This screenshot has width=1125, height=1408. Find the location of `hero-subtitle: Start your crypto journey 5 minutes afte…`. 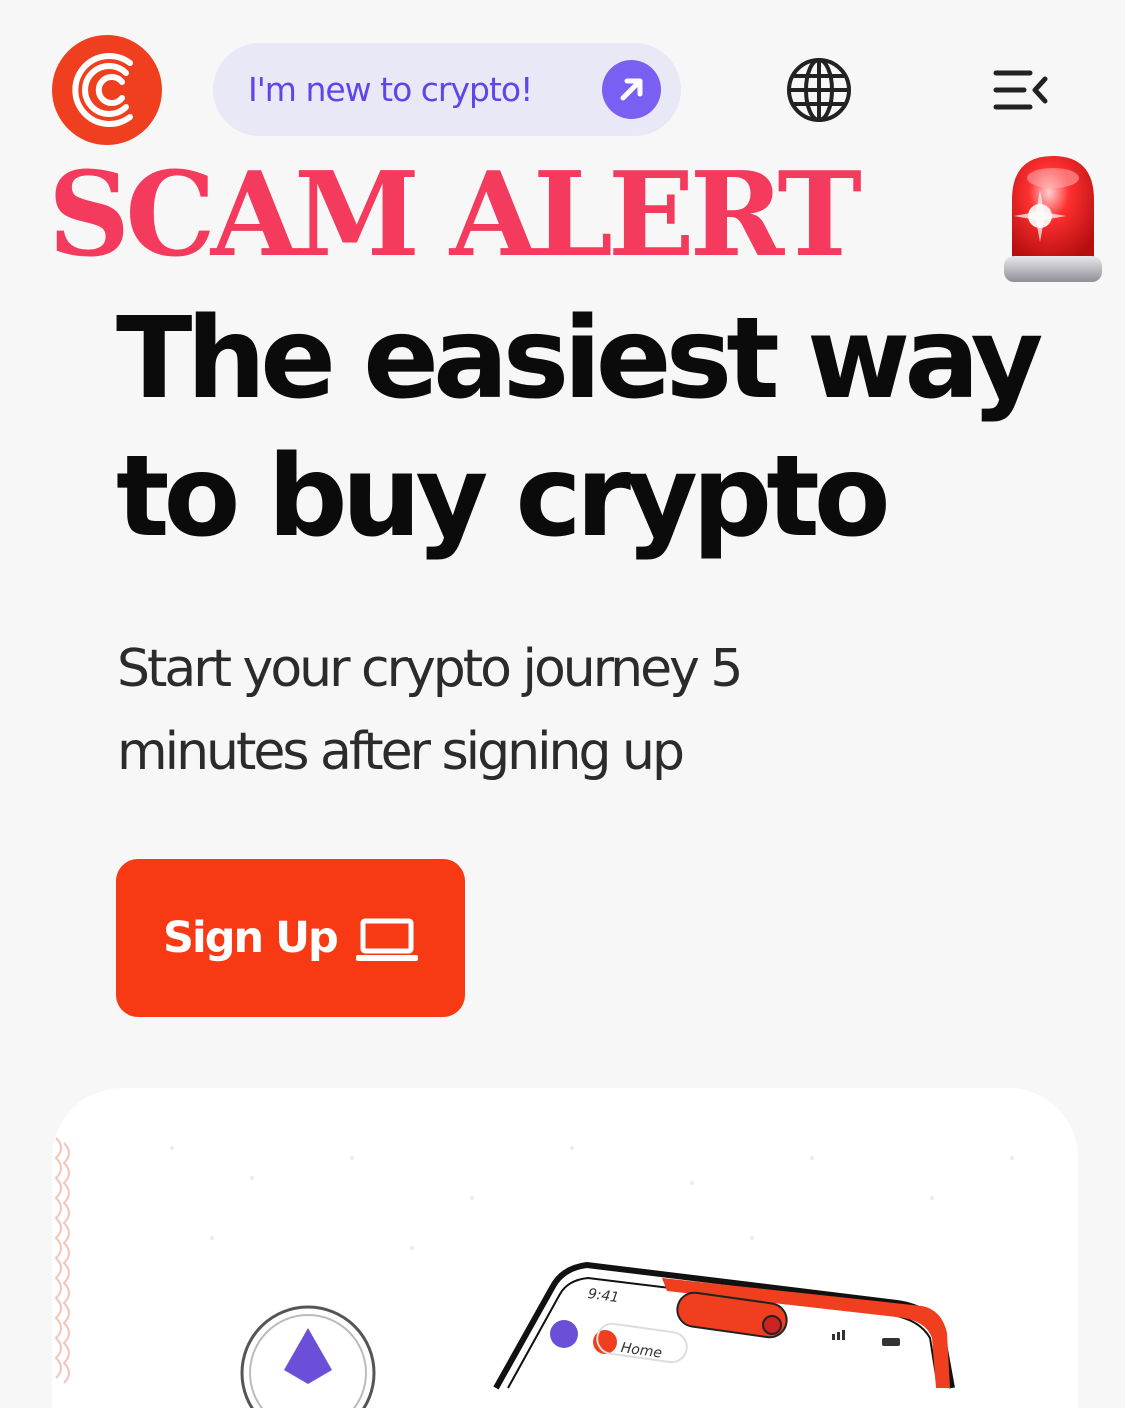

hero-subtitle: Start your crypto journey 5 minutes afte… is located at coordinates (430, 710).